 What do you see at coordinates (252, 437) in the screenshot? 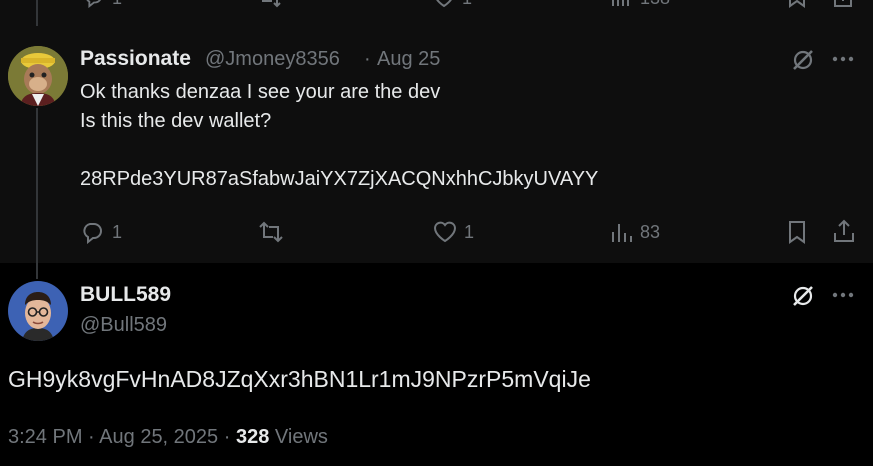
I see `views-count: 328` at bounding box center [252, 437].